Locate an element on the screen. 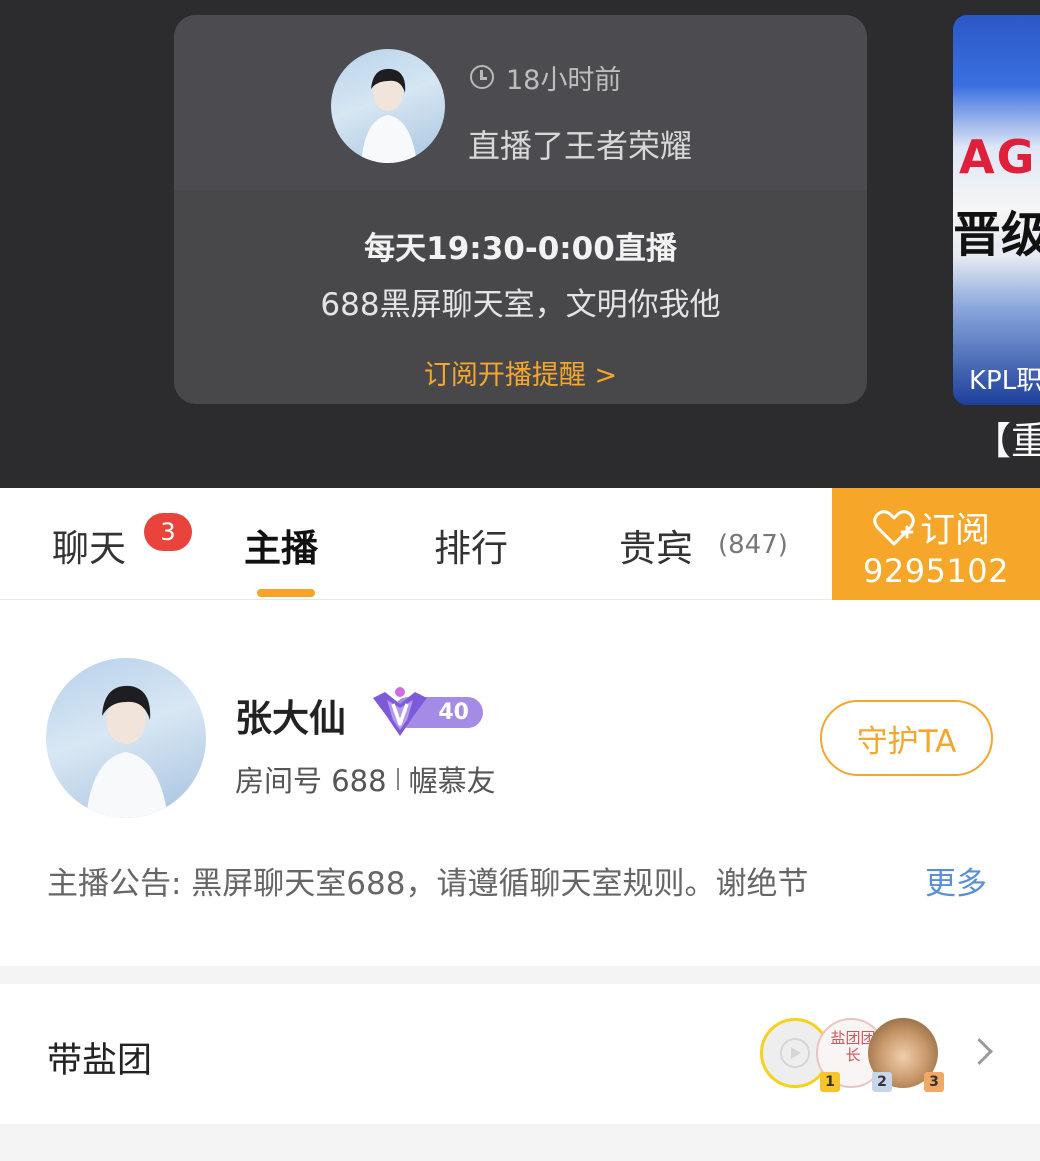 The width and height of the screenshot is (1040, 1161). live-schedule: 每天19:30-0:00直播 is located at coordinates (520, 249).